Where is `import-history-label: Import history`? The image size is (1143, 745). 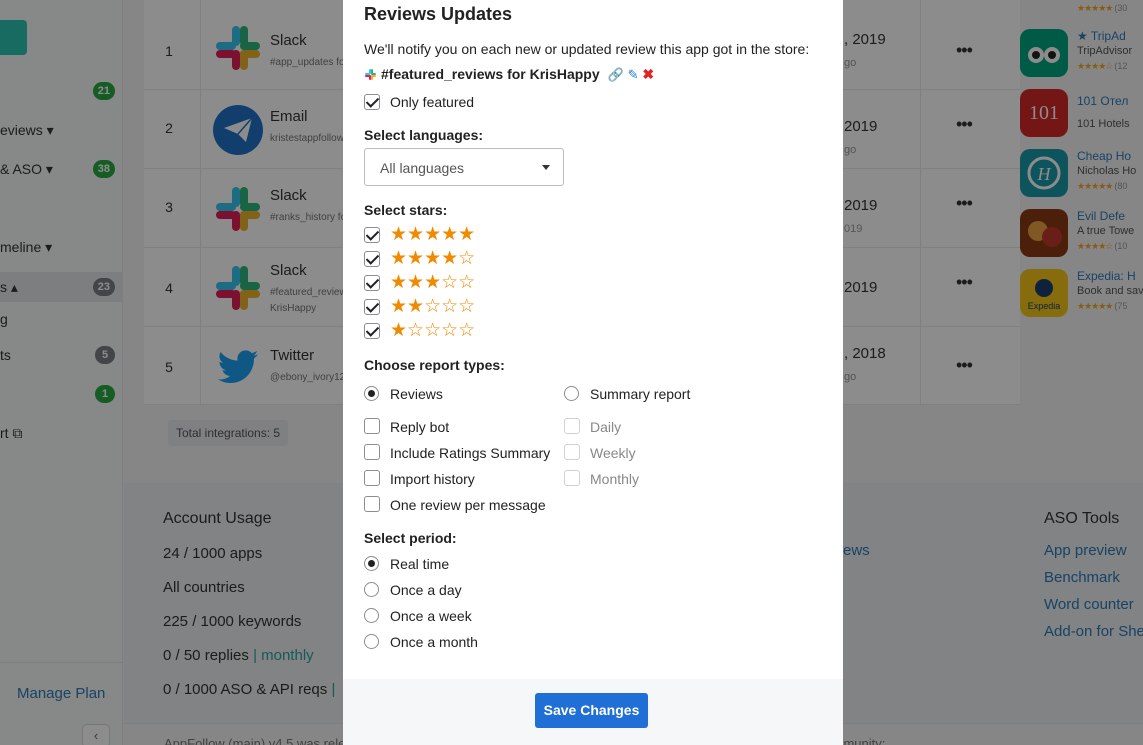 import-history-label: Import history is located at coordinates (432, 479).